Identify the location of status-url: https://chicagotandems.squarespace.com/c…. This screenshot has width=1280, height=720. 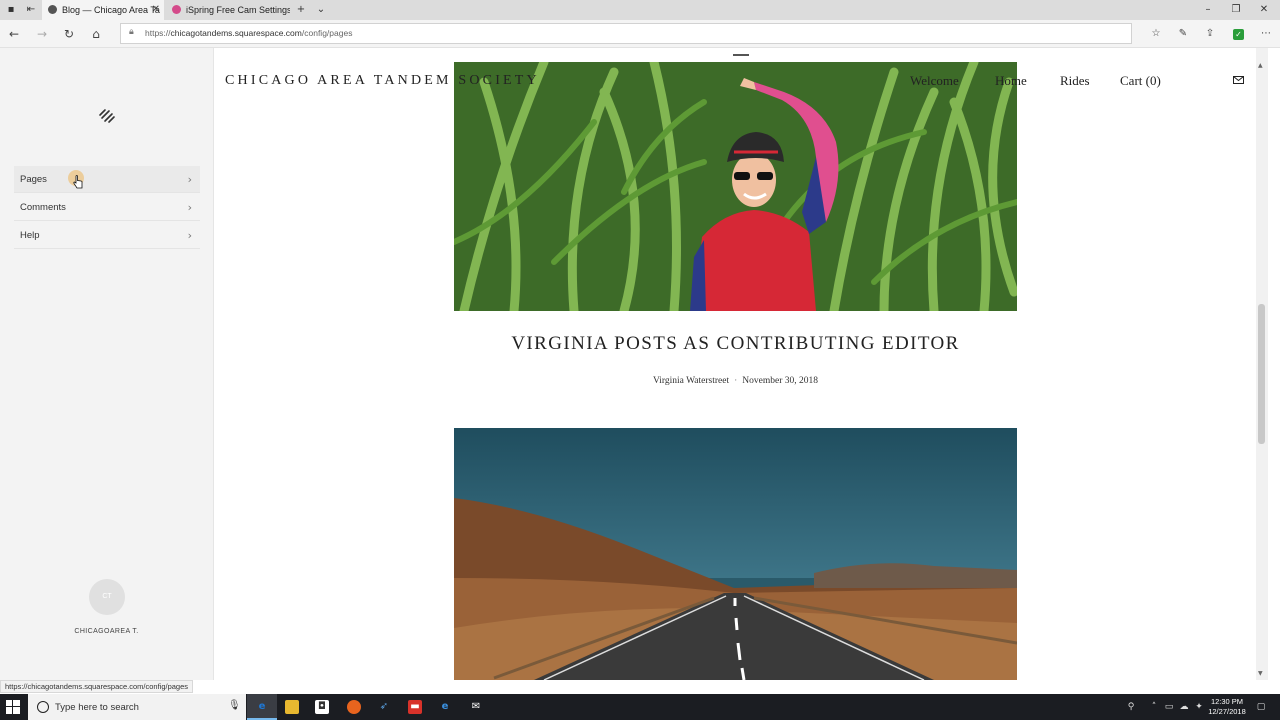
(97, 686).